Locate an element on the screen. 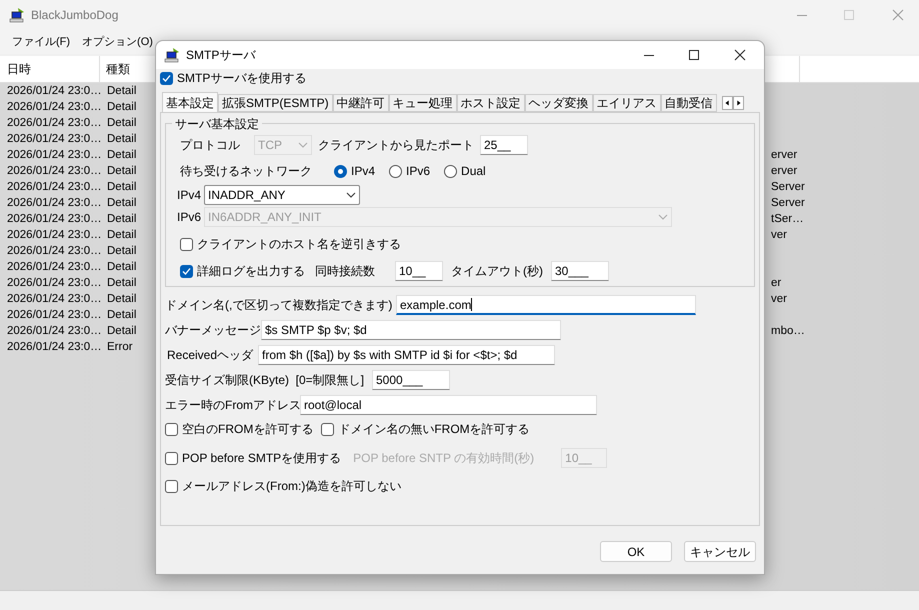 The height and width of the screenshot is (610, 919). radio-label: Dual is located at coordinates (473, 171).